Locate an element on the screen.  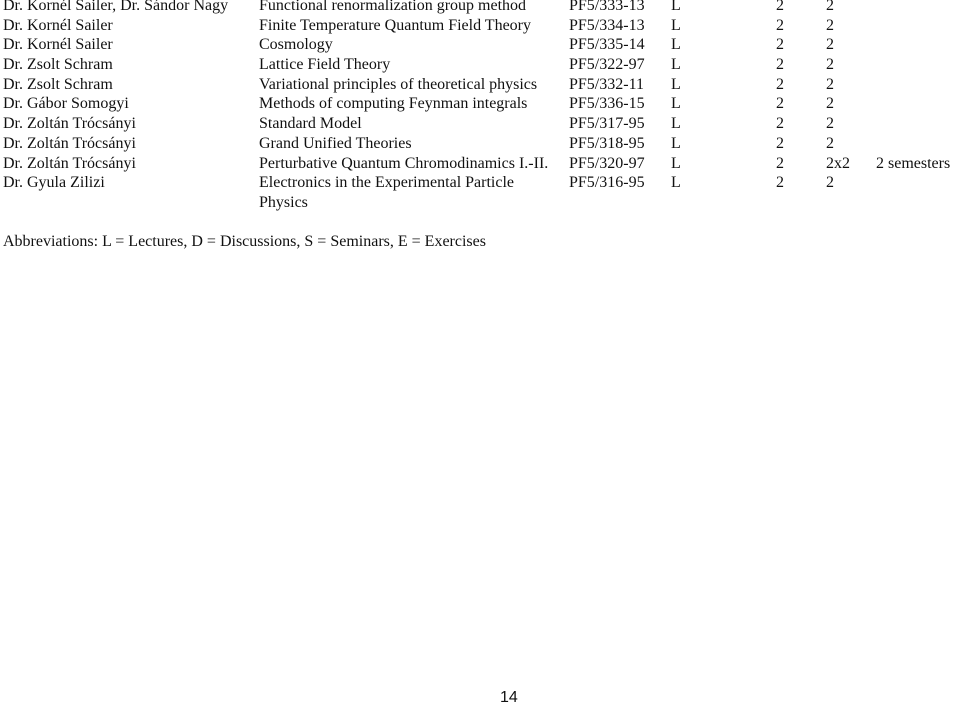
cell-course: Lattice Field Theory is located at coordinates (325, 65).